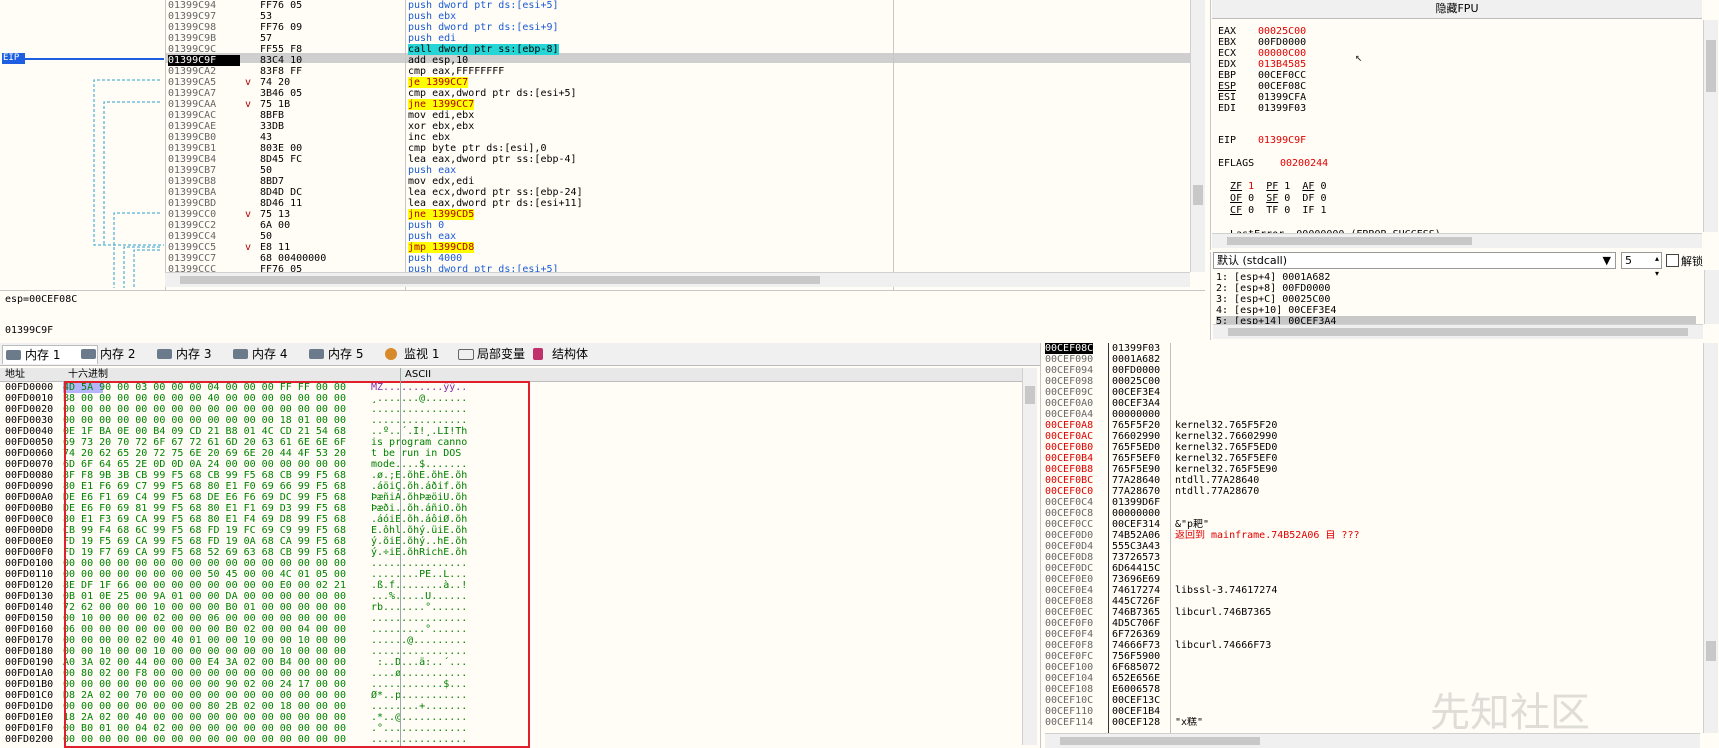 The image size is (1719, 748). What do you see at coordinates (204, 181) in the screenshot?
I see `disasm-address: 01399CB8` at bounding box center [204, 181].